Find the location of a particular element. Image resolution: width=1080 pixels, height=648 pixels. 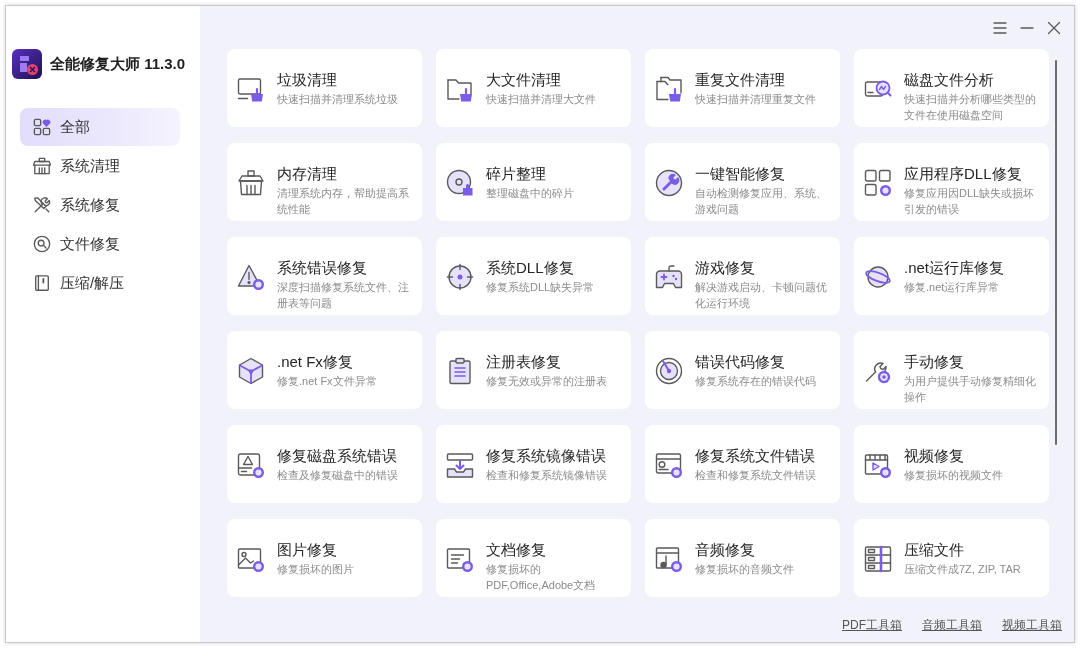

nav-item: 压缩/解压 is located at coordinates (100, 283).